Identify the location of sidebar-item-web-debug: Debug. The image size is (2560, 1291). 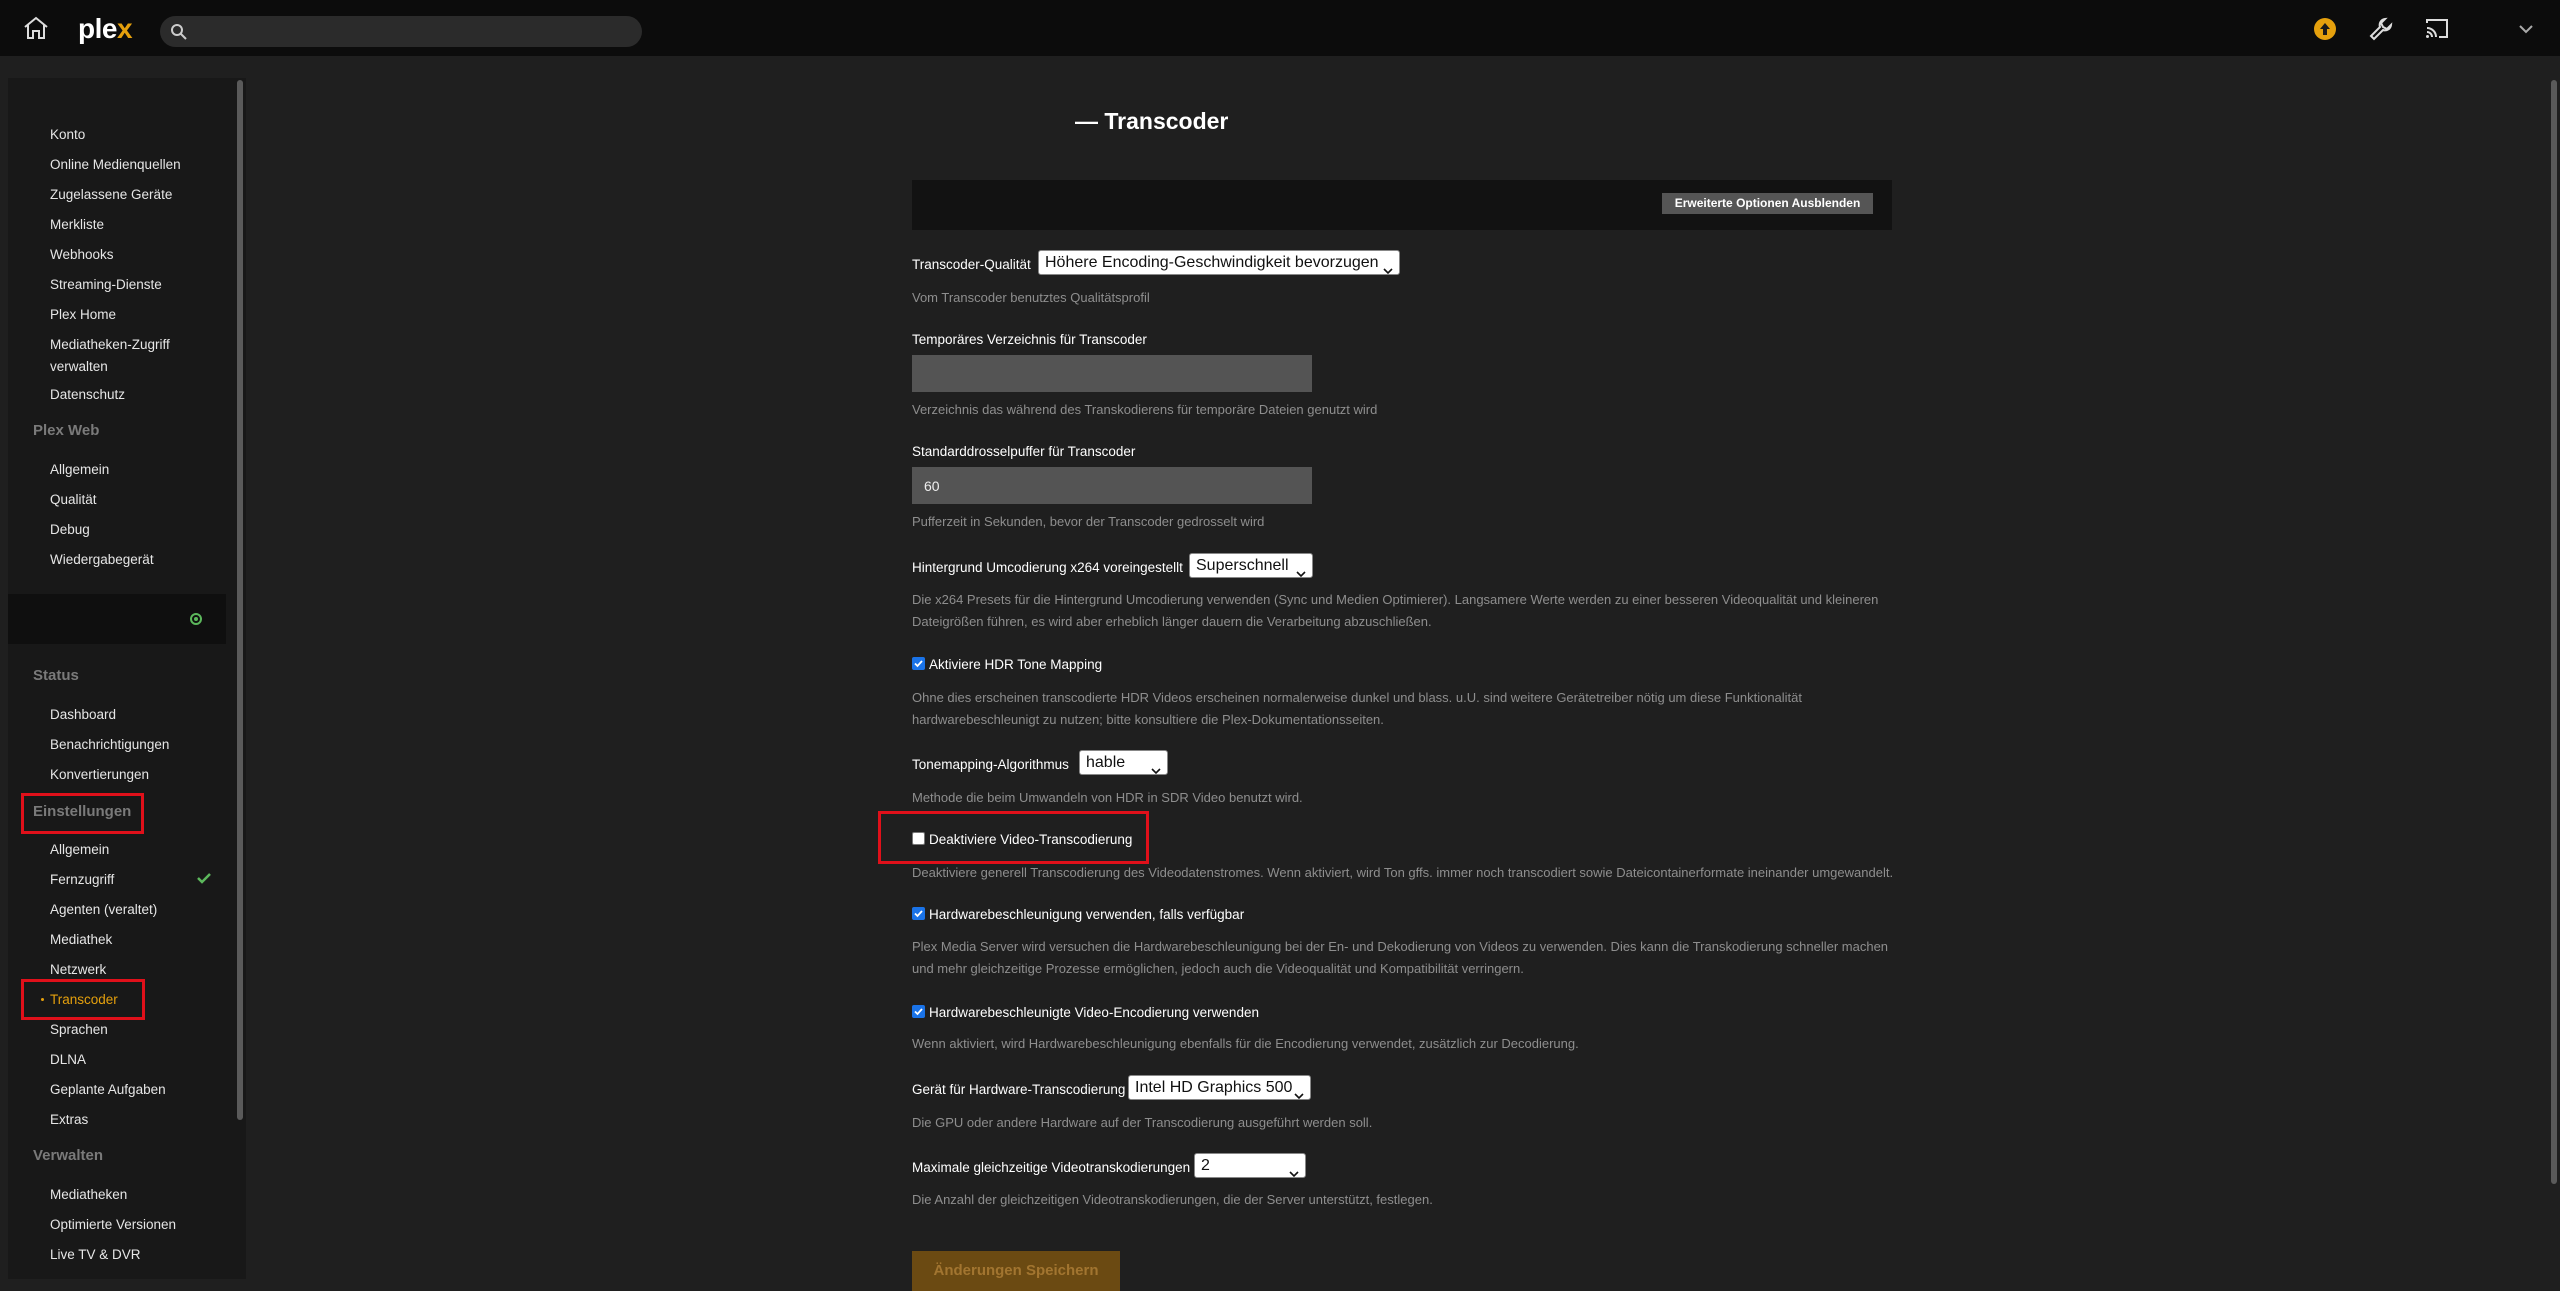
(70, 530).